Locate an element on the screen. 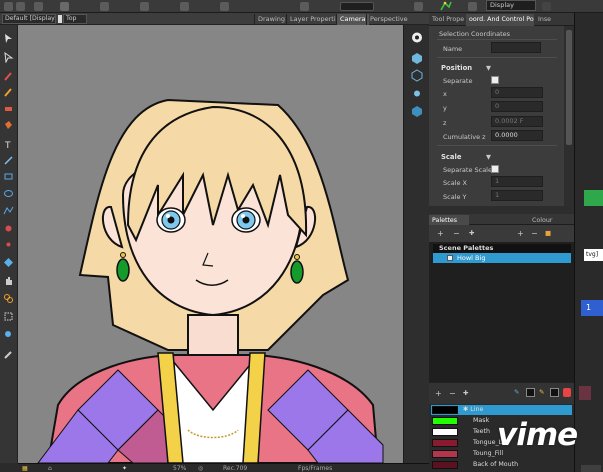 The height and width of the screenshot is (472, 603). swatch-line: ✱ Line is located at coordinates (501, 410).